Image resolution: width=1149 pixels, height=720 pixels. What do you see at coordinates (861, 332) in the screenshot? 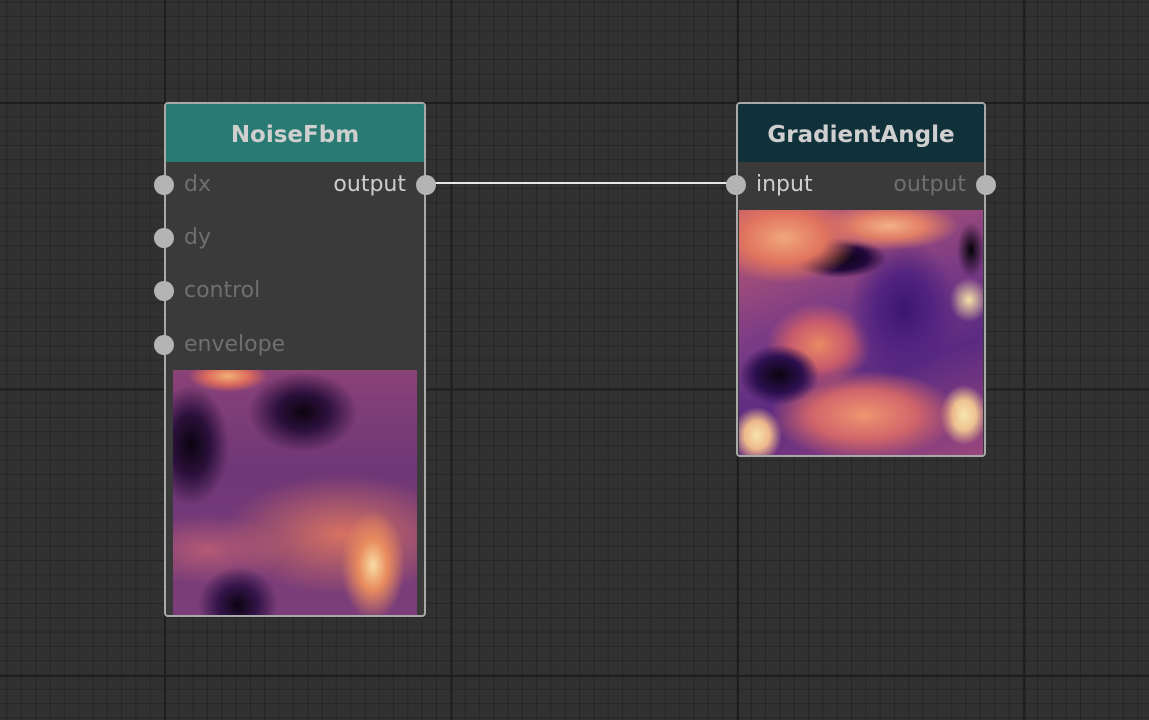
I see `gradient-preview-image` at bounding box center [861, 332].